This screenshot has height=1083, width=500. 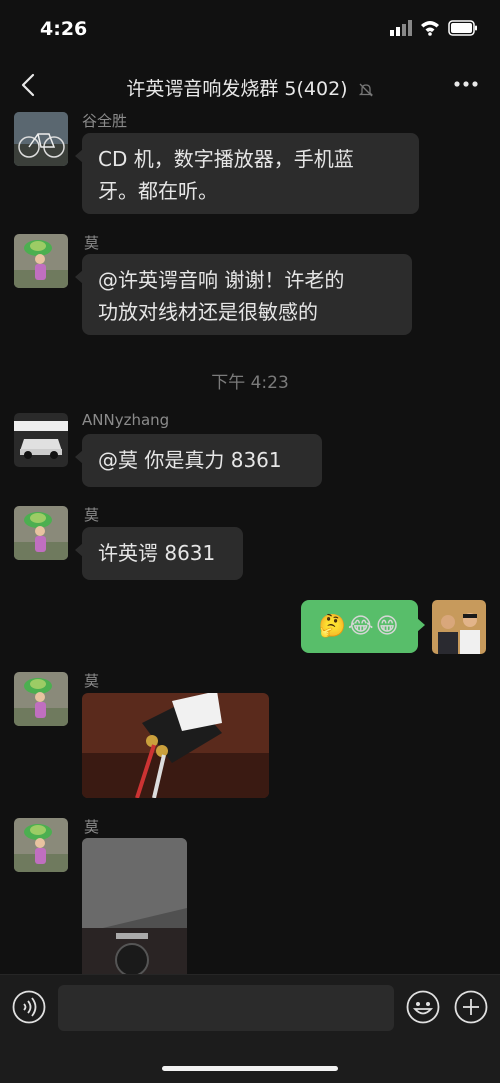 What do you see at coordinates (159, 553) in the screenshot?
I see `message-bubble: 许英谔 8631` at bounding box center [159, 553].